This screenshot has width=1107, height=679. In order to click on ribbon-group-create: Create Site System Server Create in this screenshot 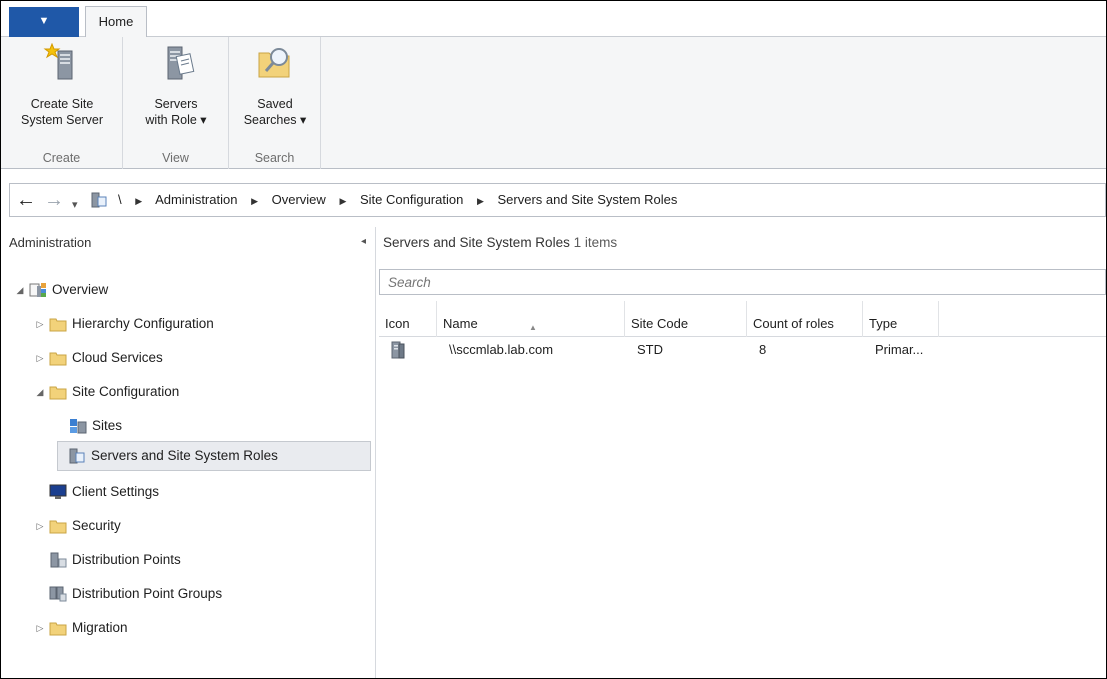, I will do `click(62, 103)`.